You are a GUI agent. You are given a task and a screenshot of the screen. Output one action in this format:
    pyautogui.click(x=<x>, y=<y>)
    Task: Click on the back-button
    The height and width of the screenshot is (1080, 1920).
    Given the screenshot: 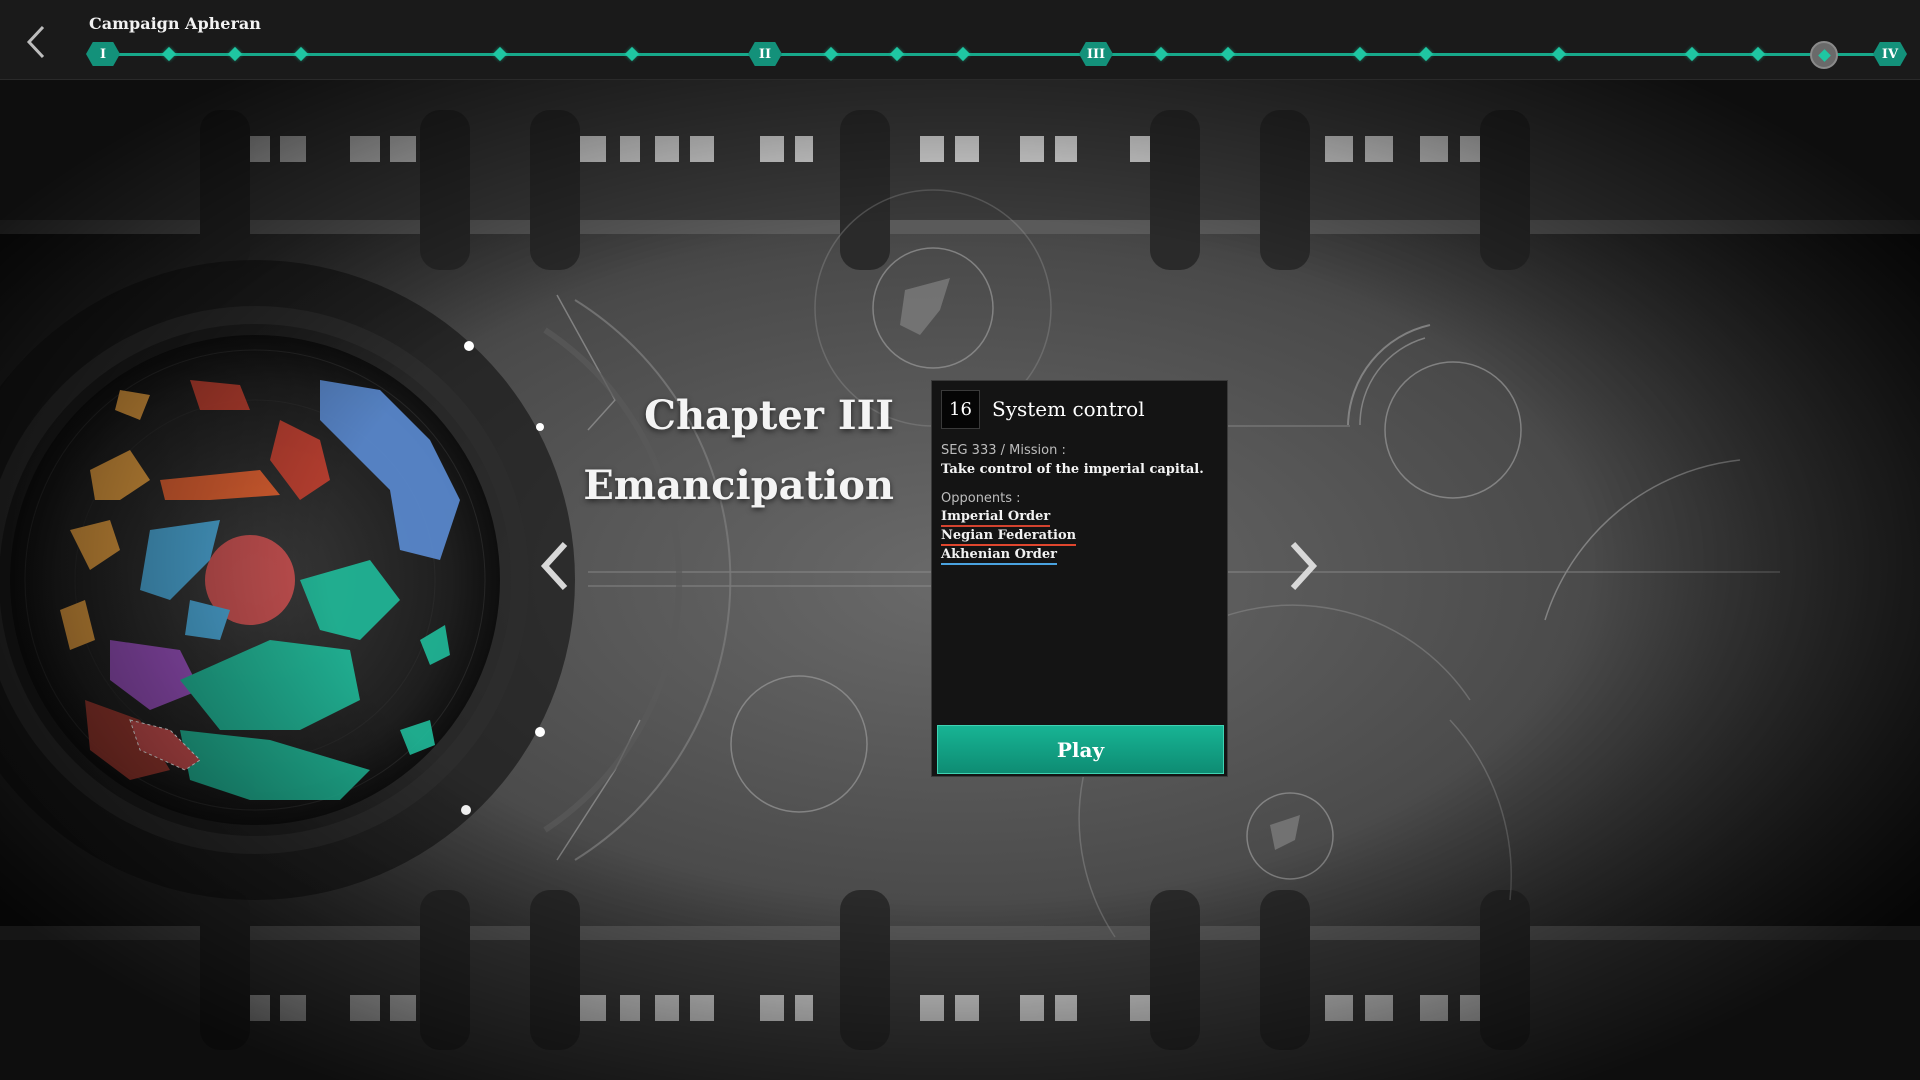 What is the action you would take?
    pyautogui.click(x=36, y=42)
    